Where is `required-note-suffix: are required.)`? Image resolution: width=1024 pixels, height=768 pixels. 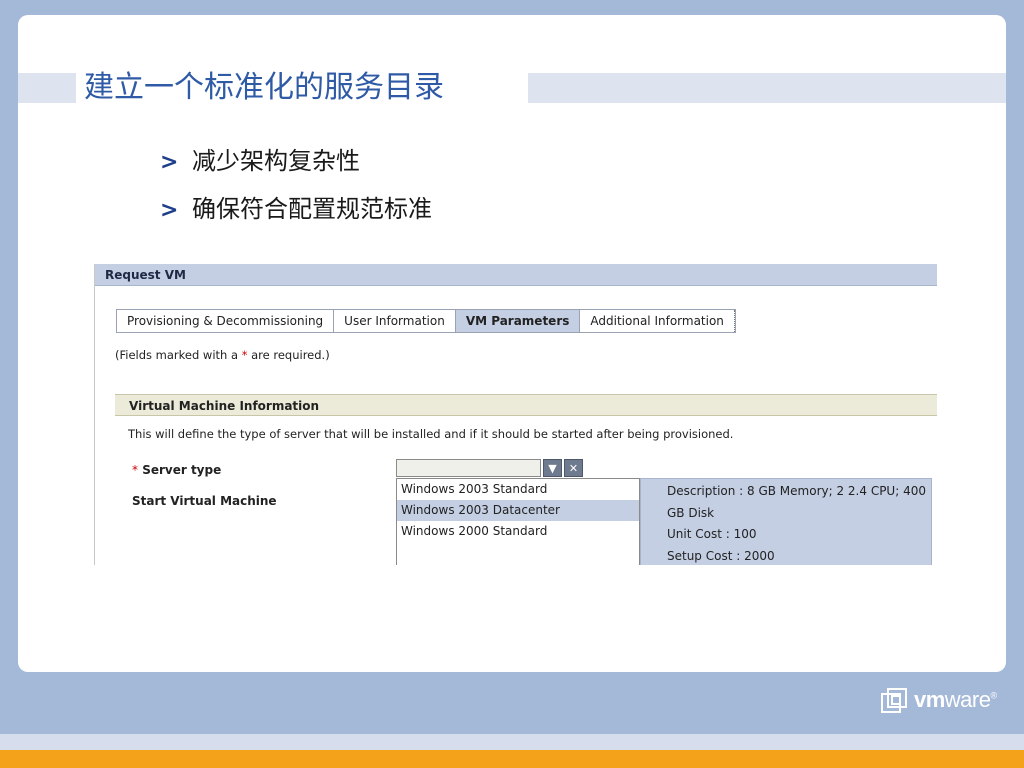
required-note-suffix: are required.) is located at coordinates (288, 355).